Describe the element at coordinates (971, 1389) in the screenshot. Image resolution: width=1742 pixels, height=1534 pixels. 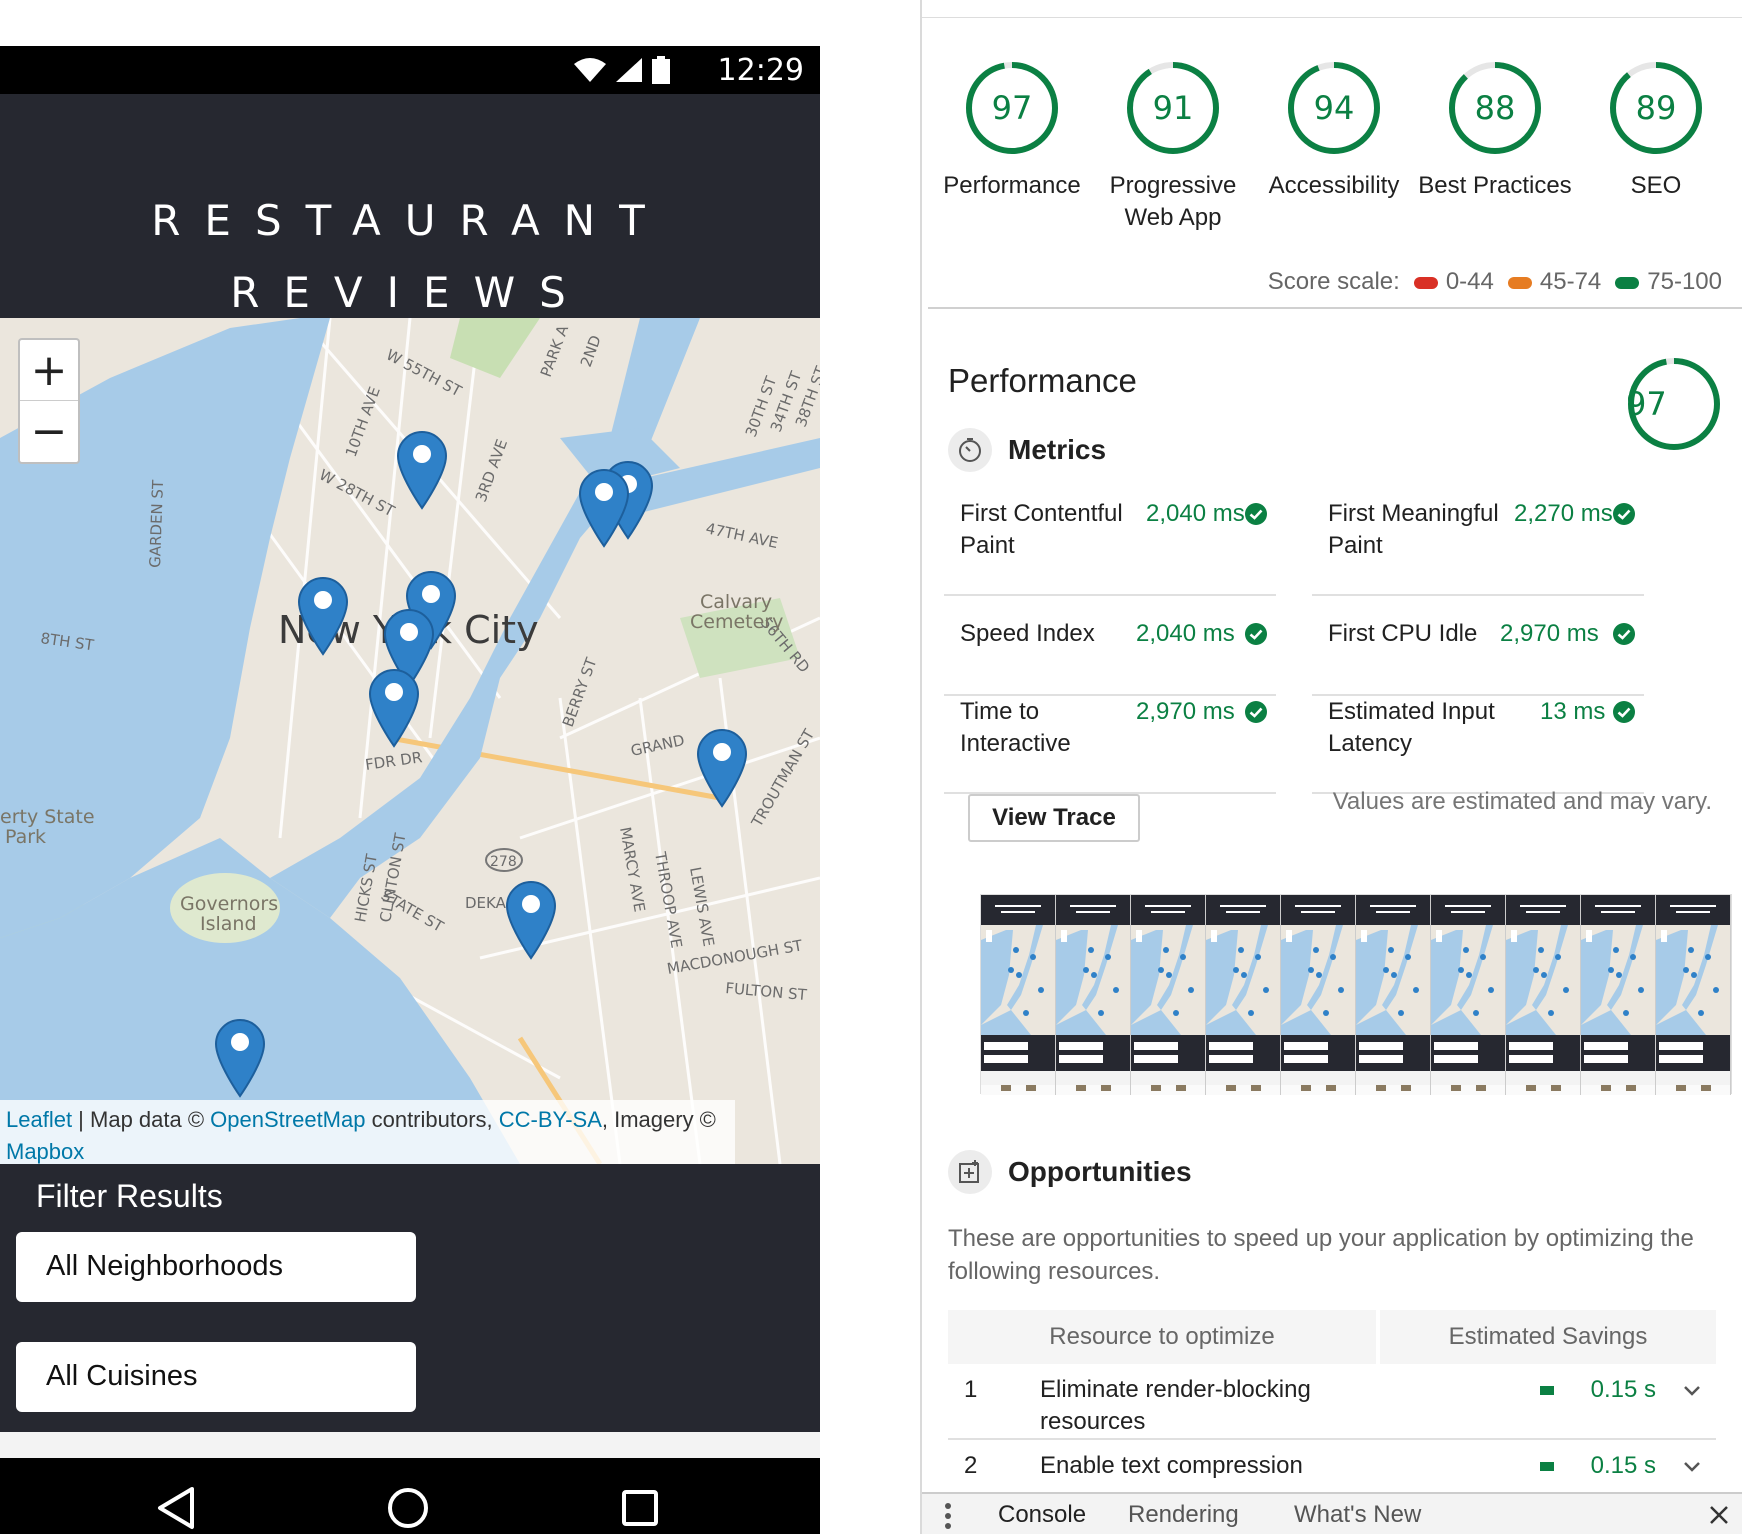
I see `opportunity-number: 1` at that location.